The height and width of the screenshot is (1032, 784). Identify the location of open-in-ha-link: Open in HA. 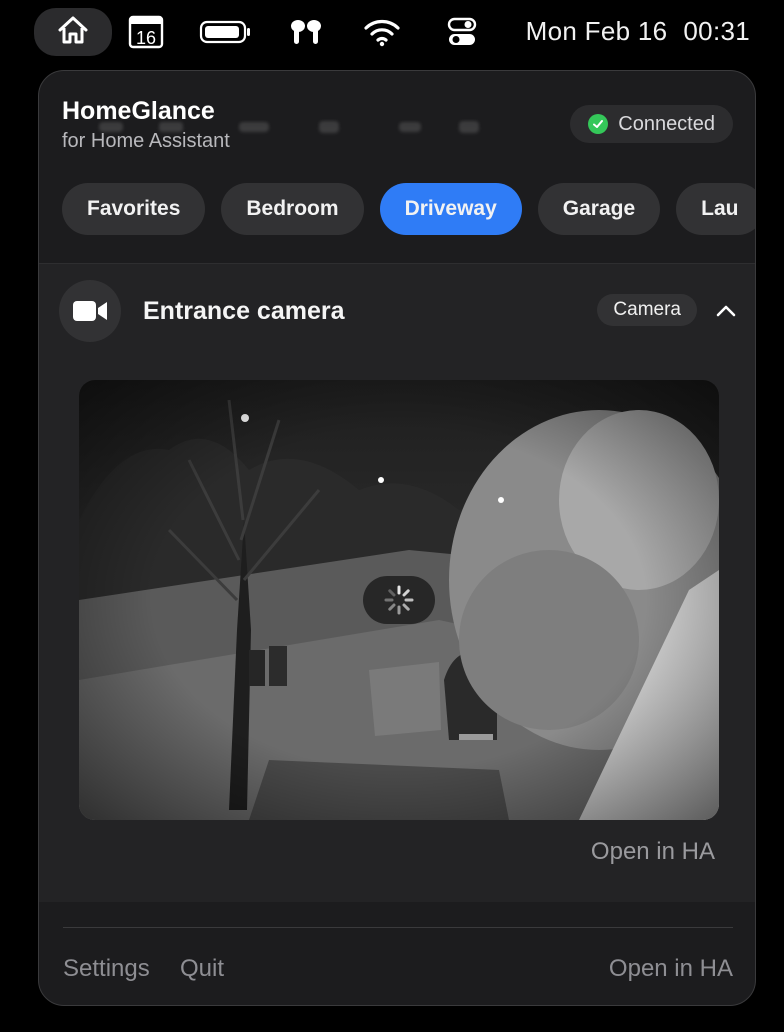
(653, 852).